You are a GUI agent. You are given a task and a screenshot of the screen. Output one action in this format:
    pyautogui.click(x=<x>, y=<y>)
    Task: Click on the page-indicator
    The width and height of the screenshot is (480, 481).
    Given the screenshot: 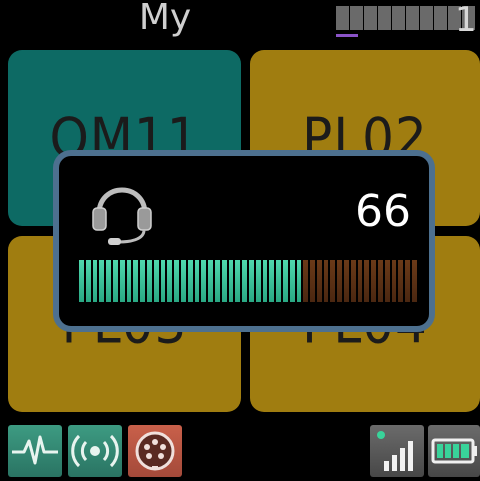 What is the action you would take?
    pyautogui.click(x=405, y=21)
    